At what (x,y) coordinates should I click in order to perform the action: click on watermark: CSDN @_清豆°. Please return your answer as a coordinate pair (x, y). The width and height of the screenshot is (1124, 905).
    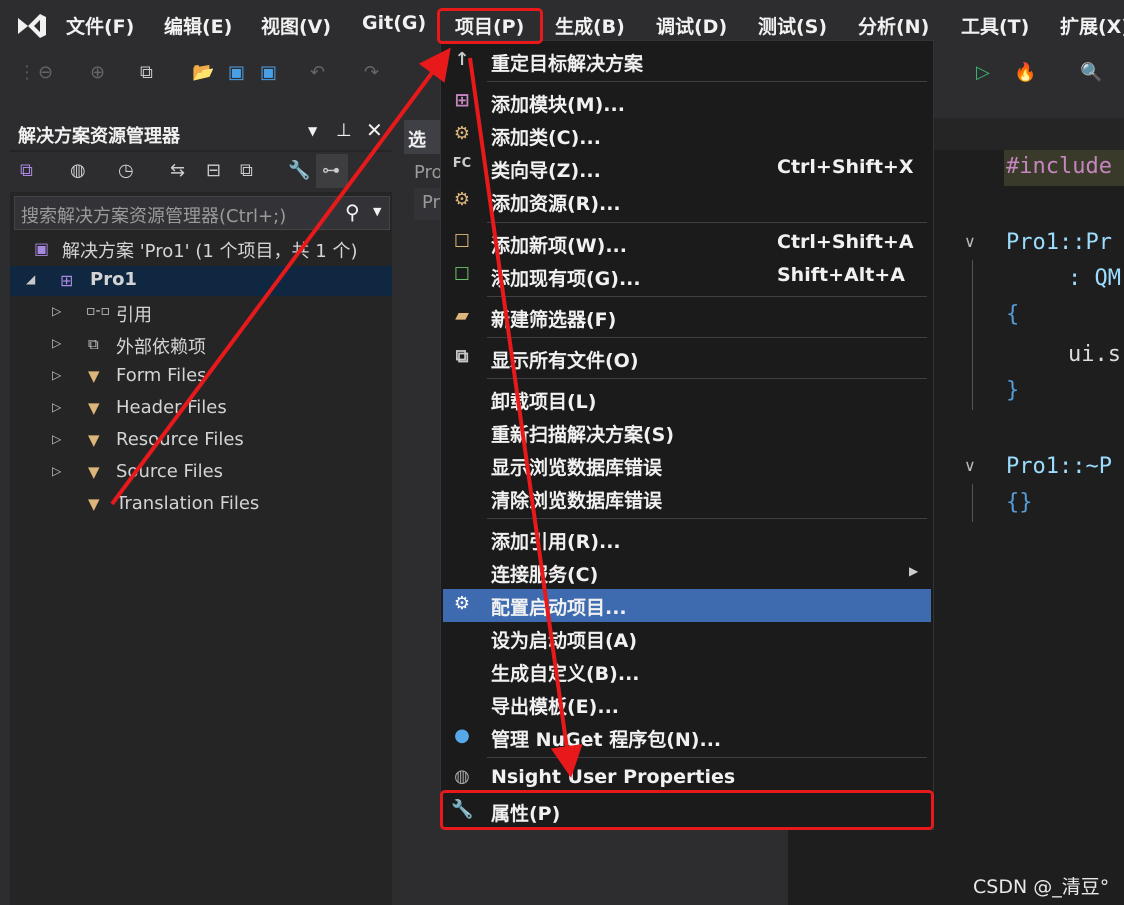
    Looking at the image, I should click on (1041, 887).